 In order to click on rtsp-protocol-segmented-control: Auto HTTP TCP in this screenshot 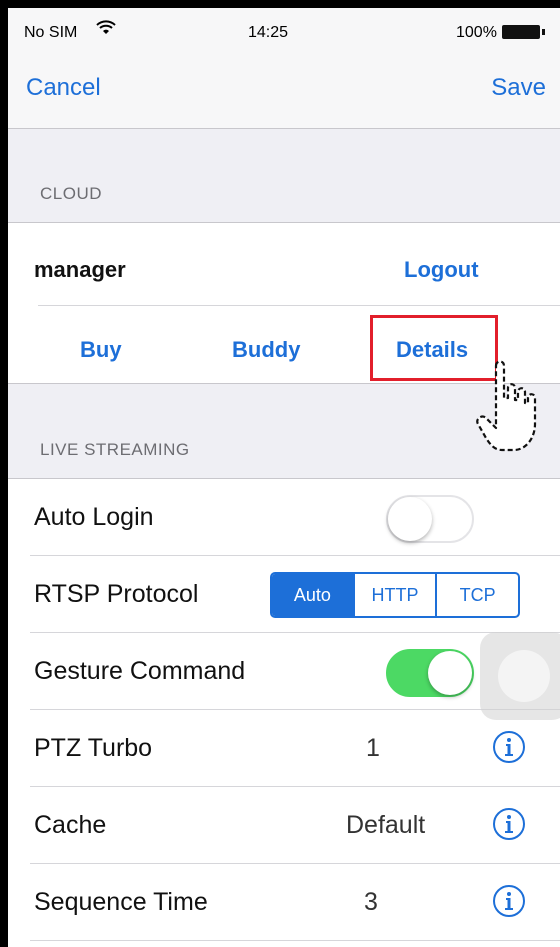, I will do `click(395, 595)`.